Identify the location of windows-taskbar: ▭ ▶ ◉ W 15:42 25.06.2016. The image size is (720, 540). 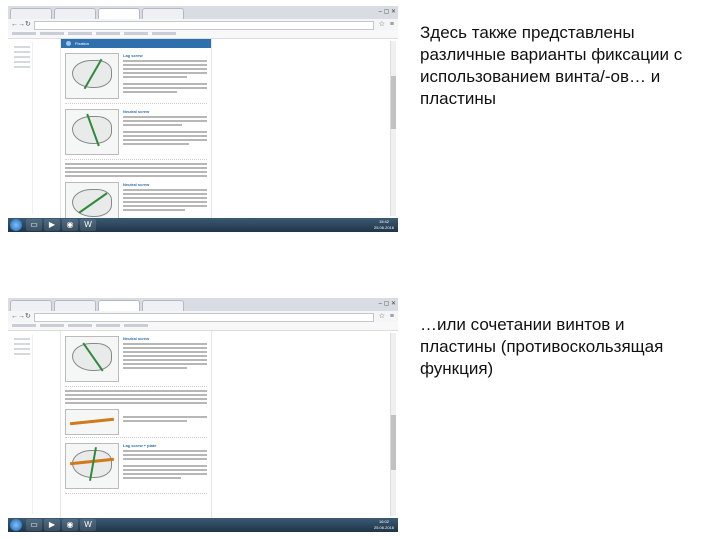
(203, 225).